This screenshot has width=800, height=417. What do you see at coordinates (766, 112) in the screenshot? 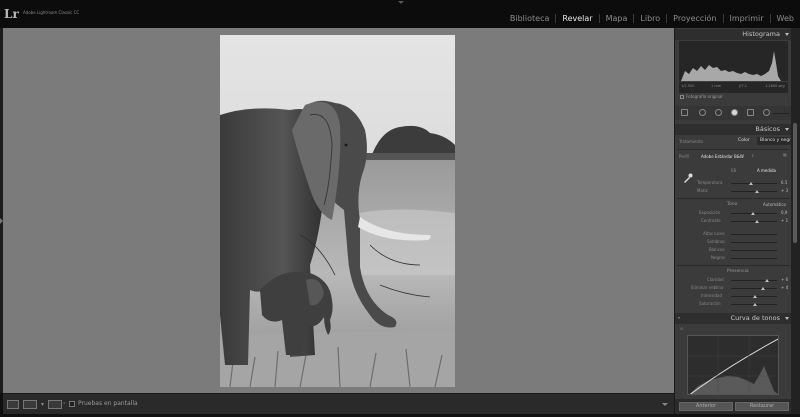
I see `adjustment-brush-icon` at bounding box center [766, 112].